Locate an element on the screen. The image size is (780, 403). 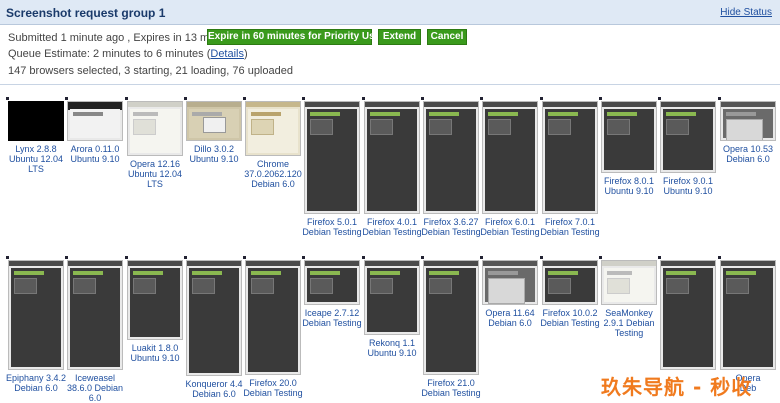
browser-screenshot: Epiphany 3.4.2 Debian 6.0 is located at coordinates (37, 329).